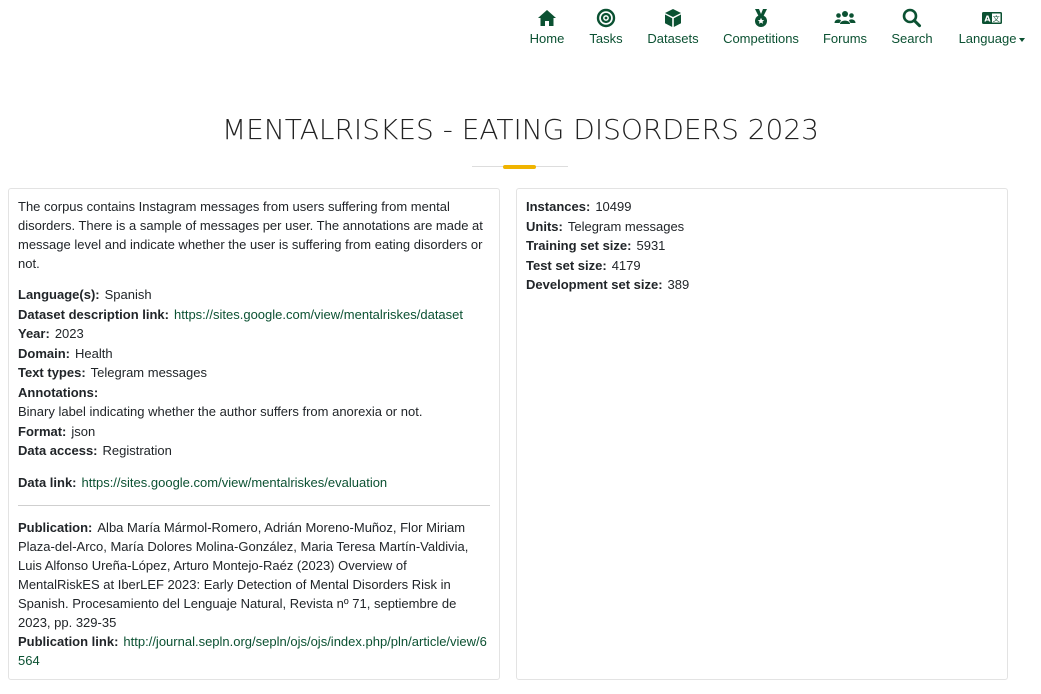 This screenshot has height=694, width=1041. I want to click on publication-link-label: Publication link:, so click(68, 641).